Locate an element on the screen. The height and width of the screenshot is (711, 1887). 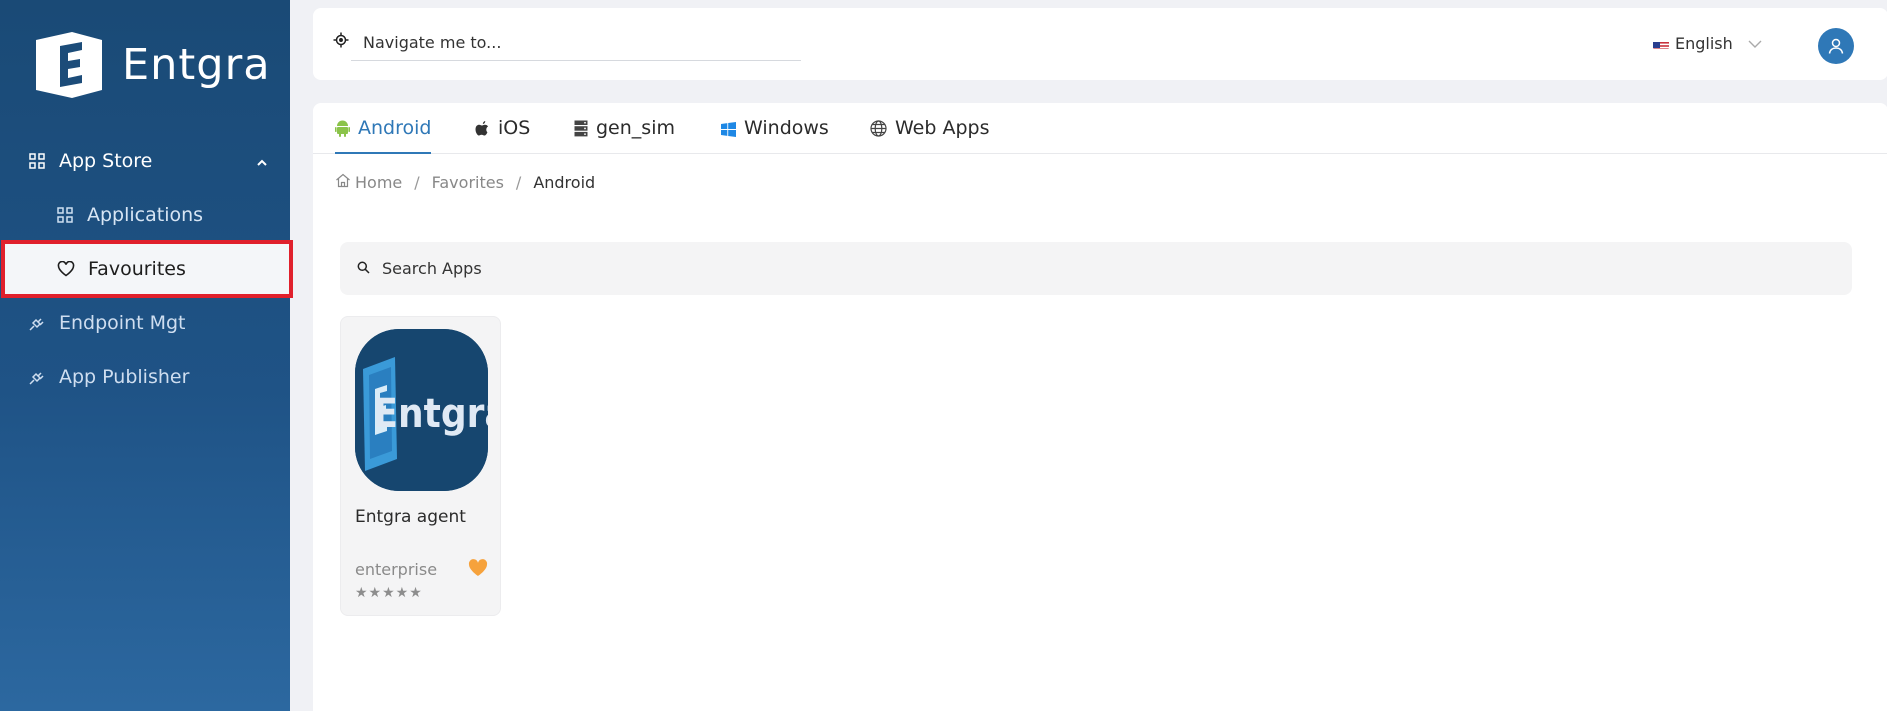
breadcrumb: Home / Favorites / Android is located at coordinates (465, 182).